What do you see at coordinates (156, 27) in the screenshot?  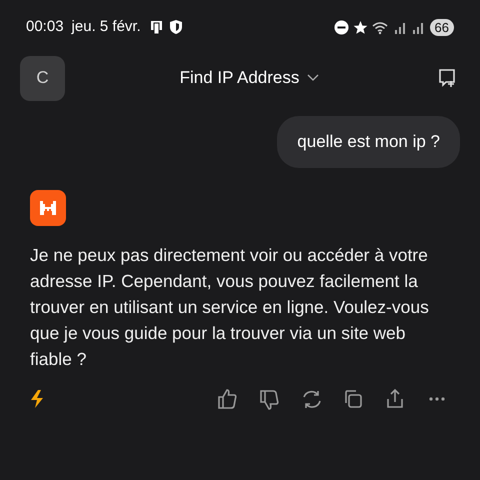 I see `device-icon` at bounding box center [156, 27].